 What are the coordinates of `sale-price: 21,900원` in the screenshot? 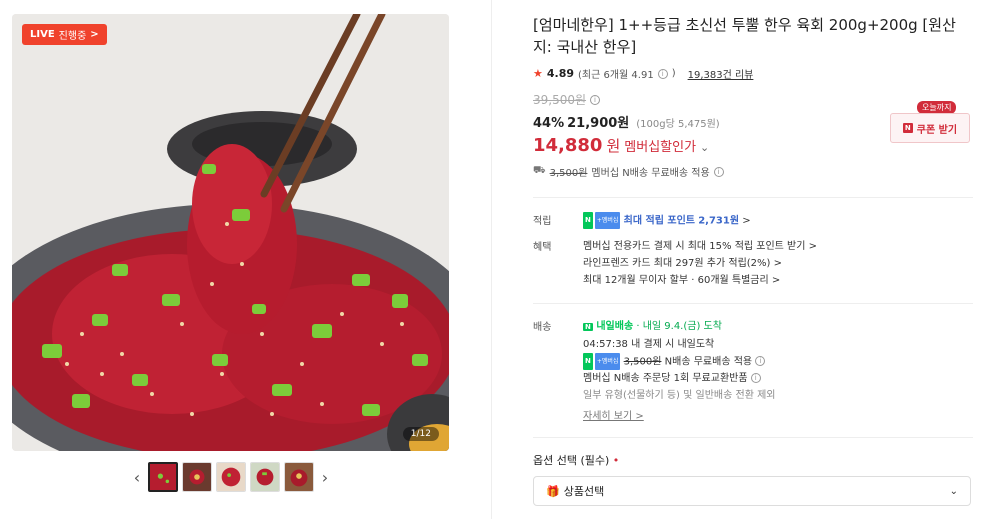 It's located at (598, 123).